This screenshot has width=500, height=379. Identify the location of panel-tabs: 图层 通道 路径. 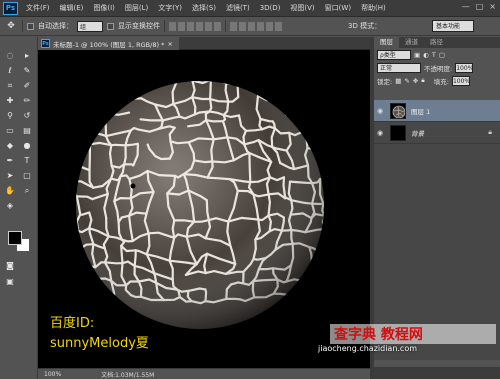
(437, 42).